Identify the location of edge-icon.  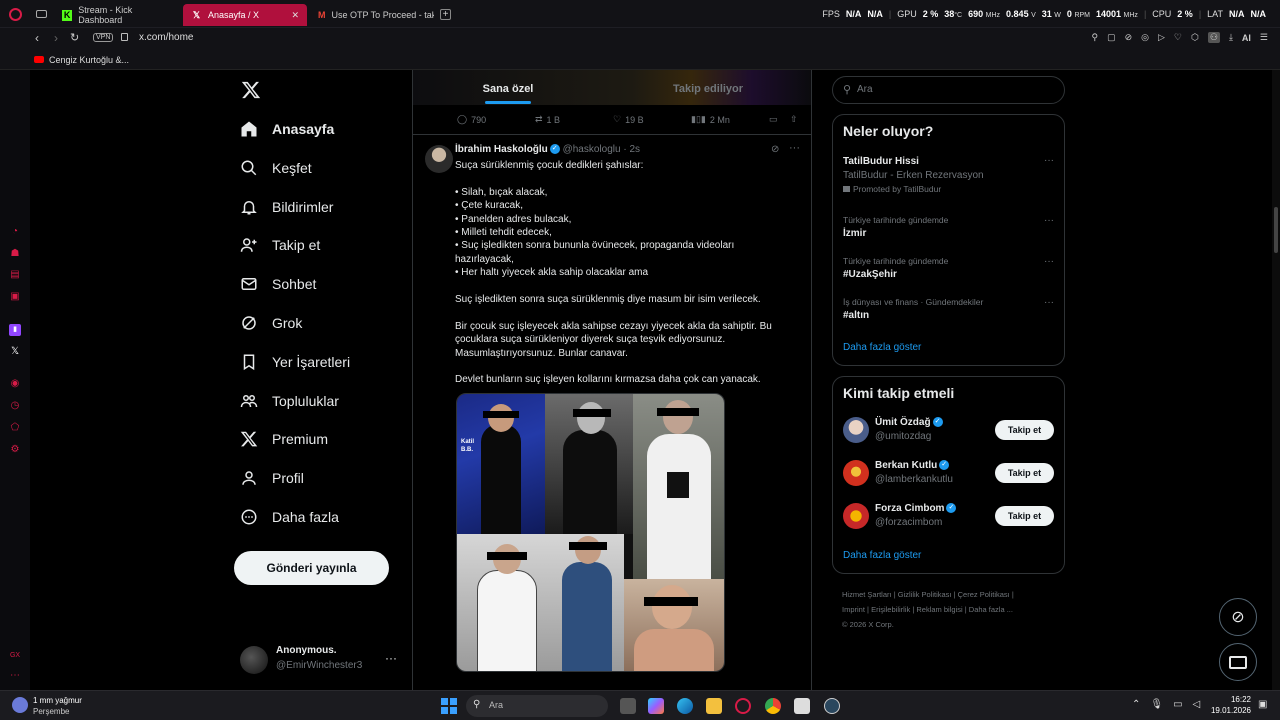
(685, 706).